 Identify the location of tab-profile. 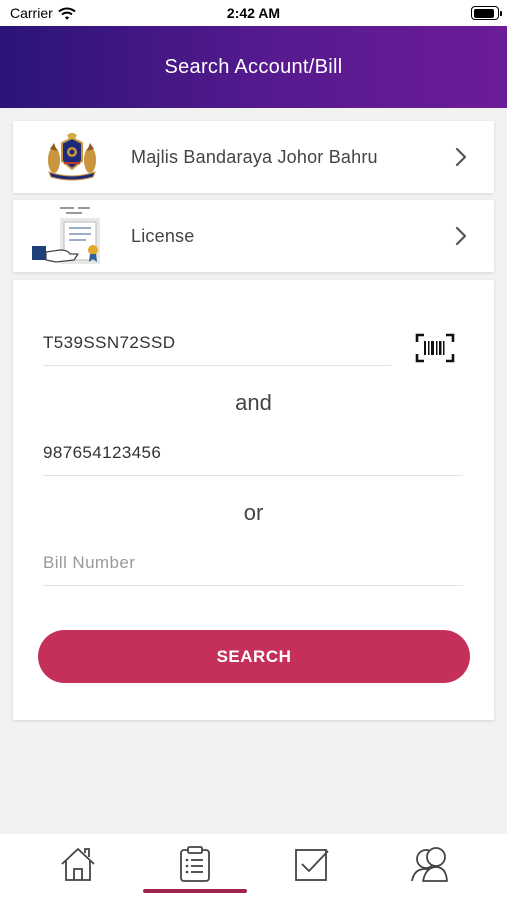
(429, 864).